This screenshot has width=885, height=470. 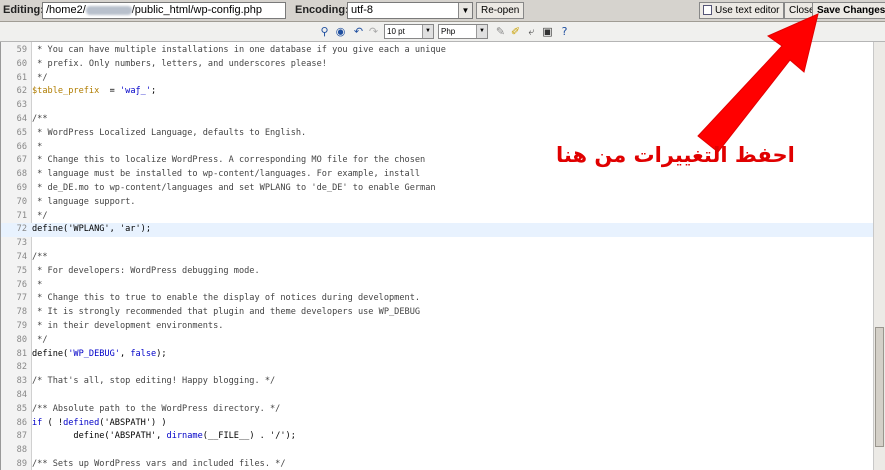 I want to click on annotation-text: احفظ التغييرات من هنا, so click(x=675, y=155).